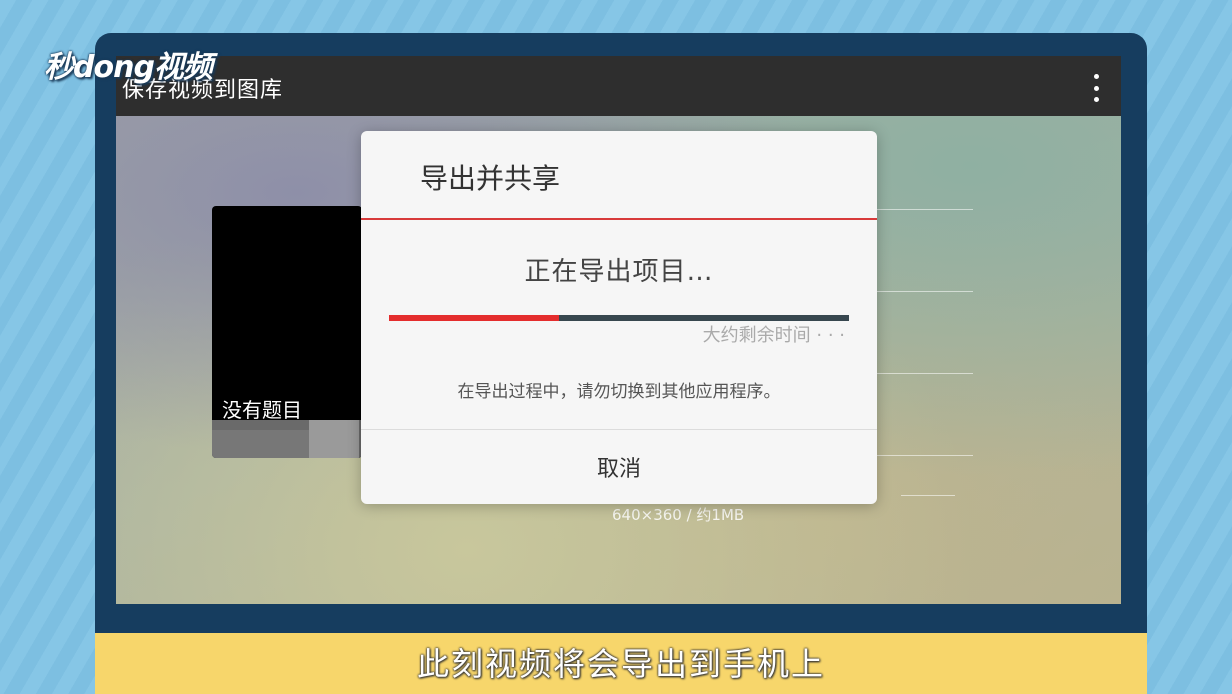 The image size is (1232, 694). I want to click on caption-bar: 此刻视频将会导出到手机上, so click(621, 663).